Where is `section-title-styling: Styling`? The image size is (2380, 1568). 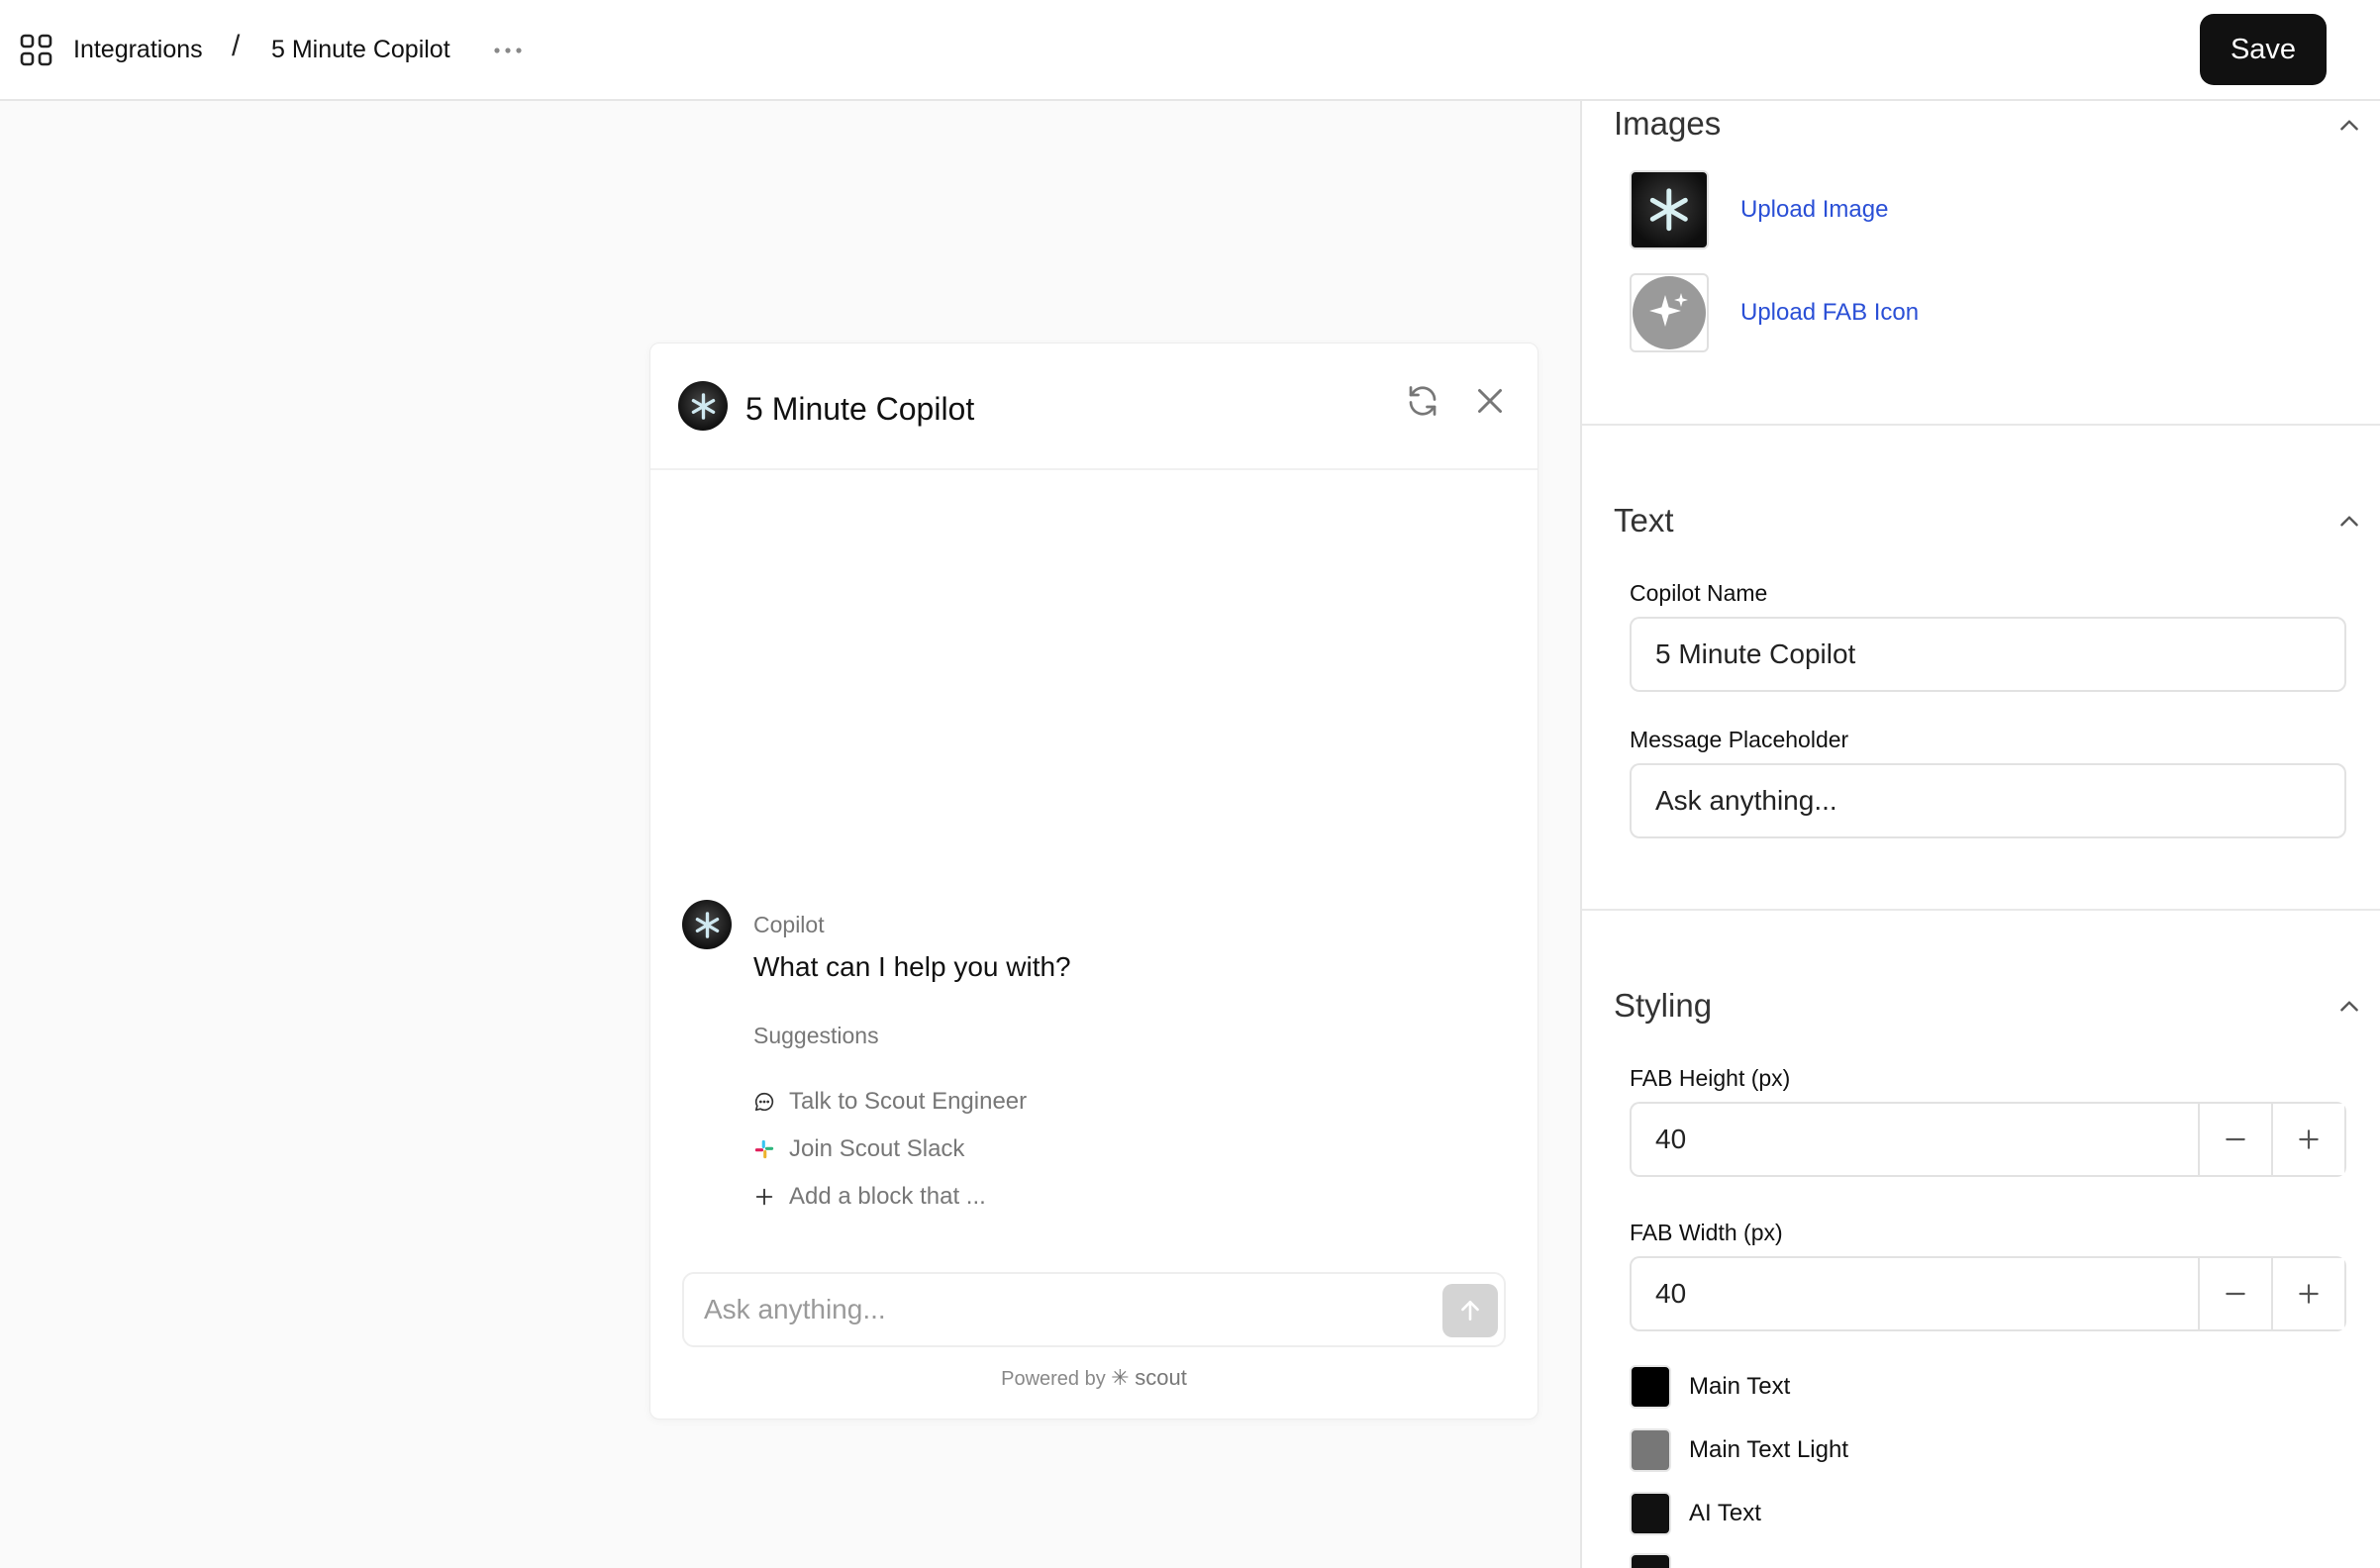
section-title-styling: Styling is located at coordinates (1663, 1005).